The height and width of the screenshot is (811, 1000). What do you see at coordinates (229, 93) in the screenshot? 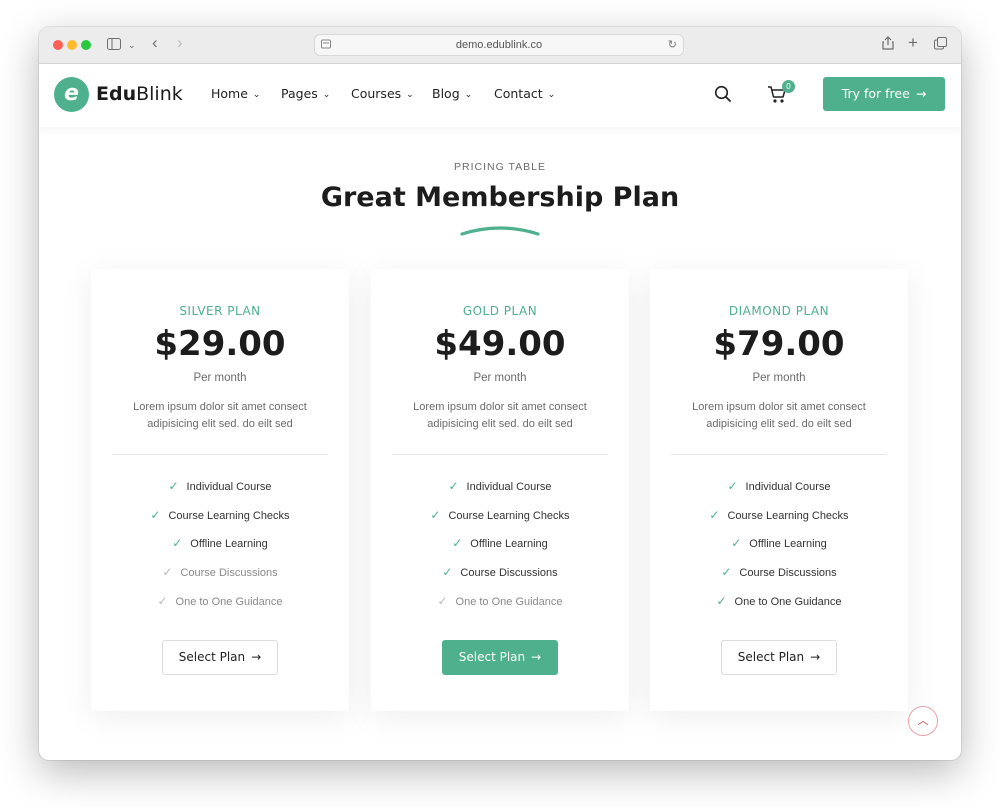
I see `nav-label: Home` at bounding box center [229, 93].